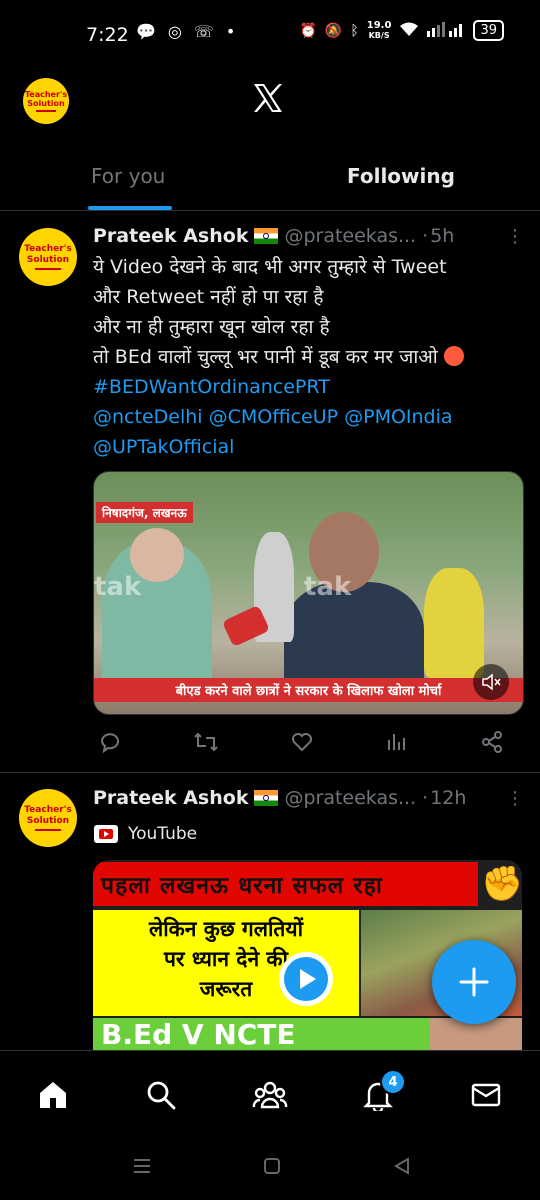  What do you see at coordinates (203, 31) in the screenshot?
I see `missed-call-icon: ☏` at bounding box center [203, 31].